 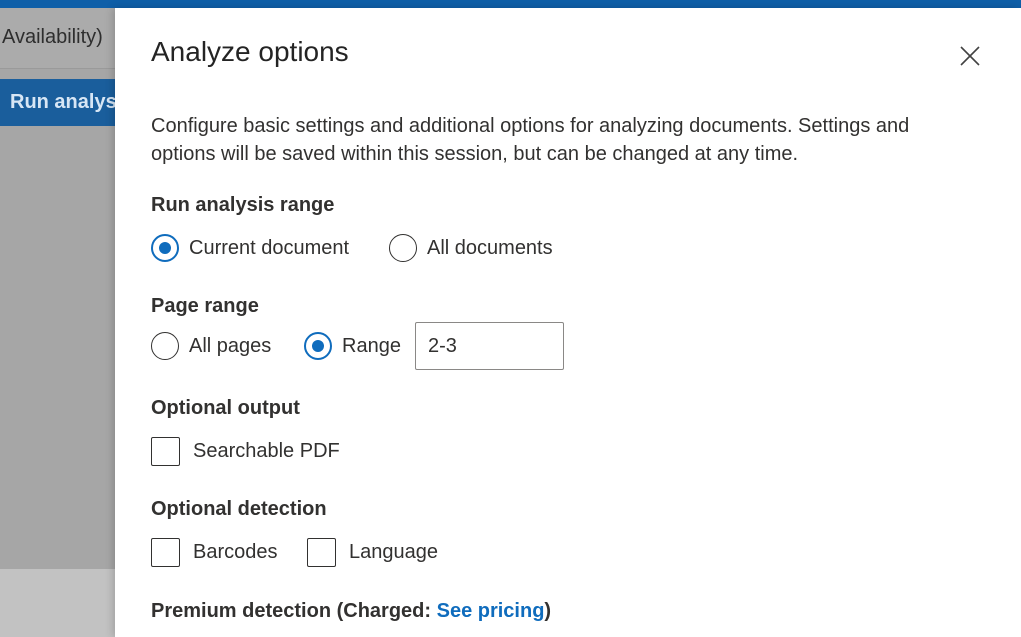 I want to click on close-button, so click(x=970, y=56).